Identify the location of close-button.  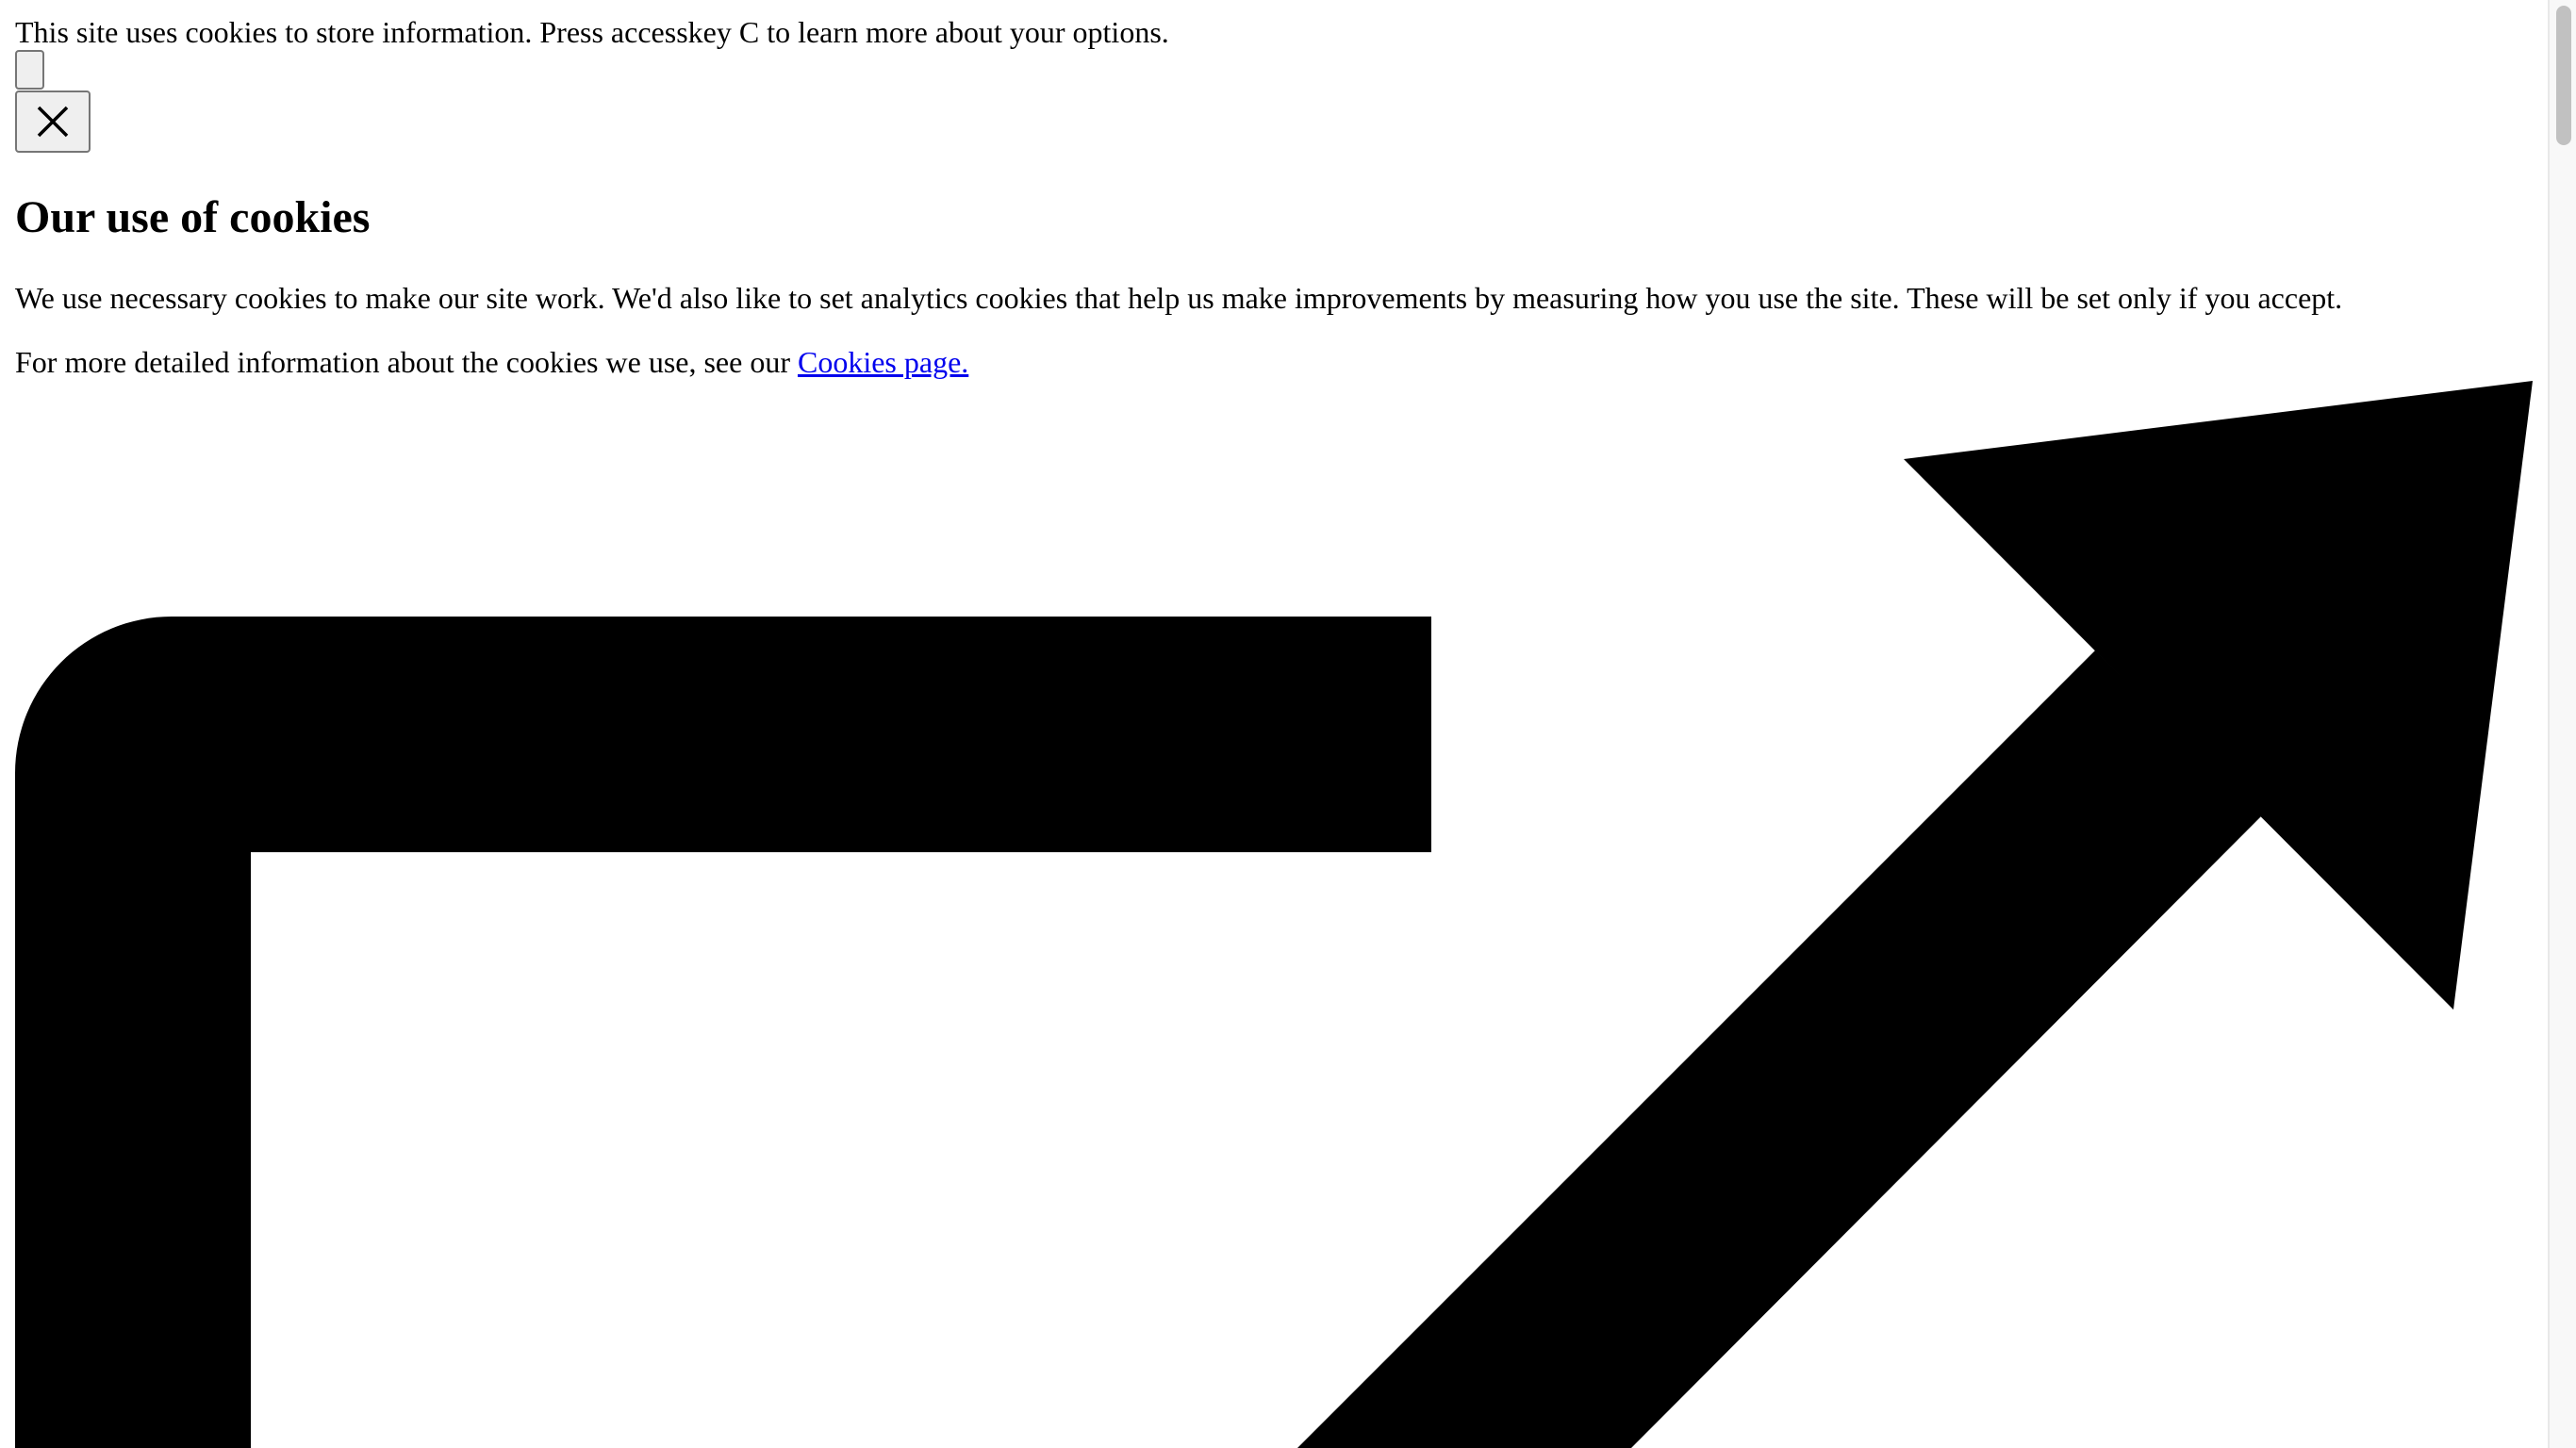
(53, 121).